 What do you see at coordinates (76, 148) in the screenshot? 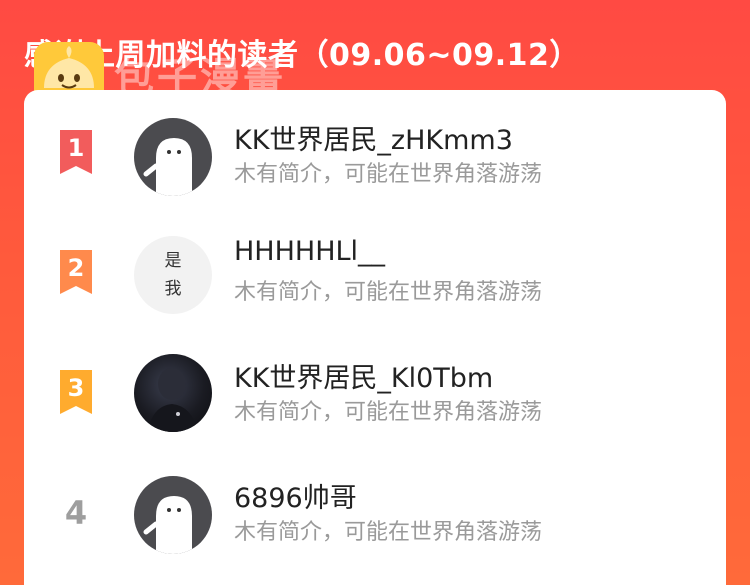
I see `rank-number: 1` at bounding box center [76, 148].